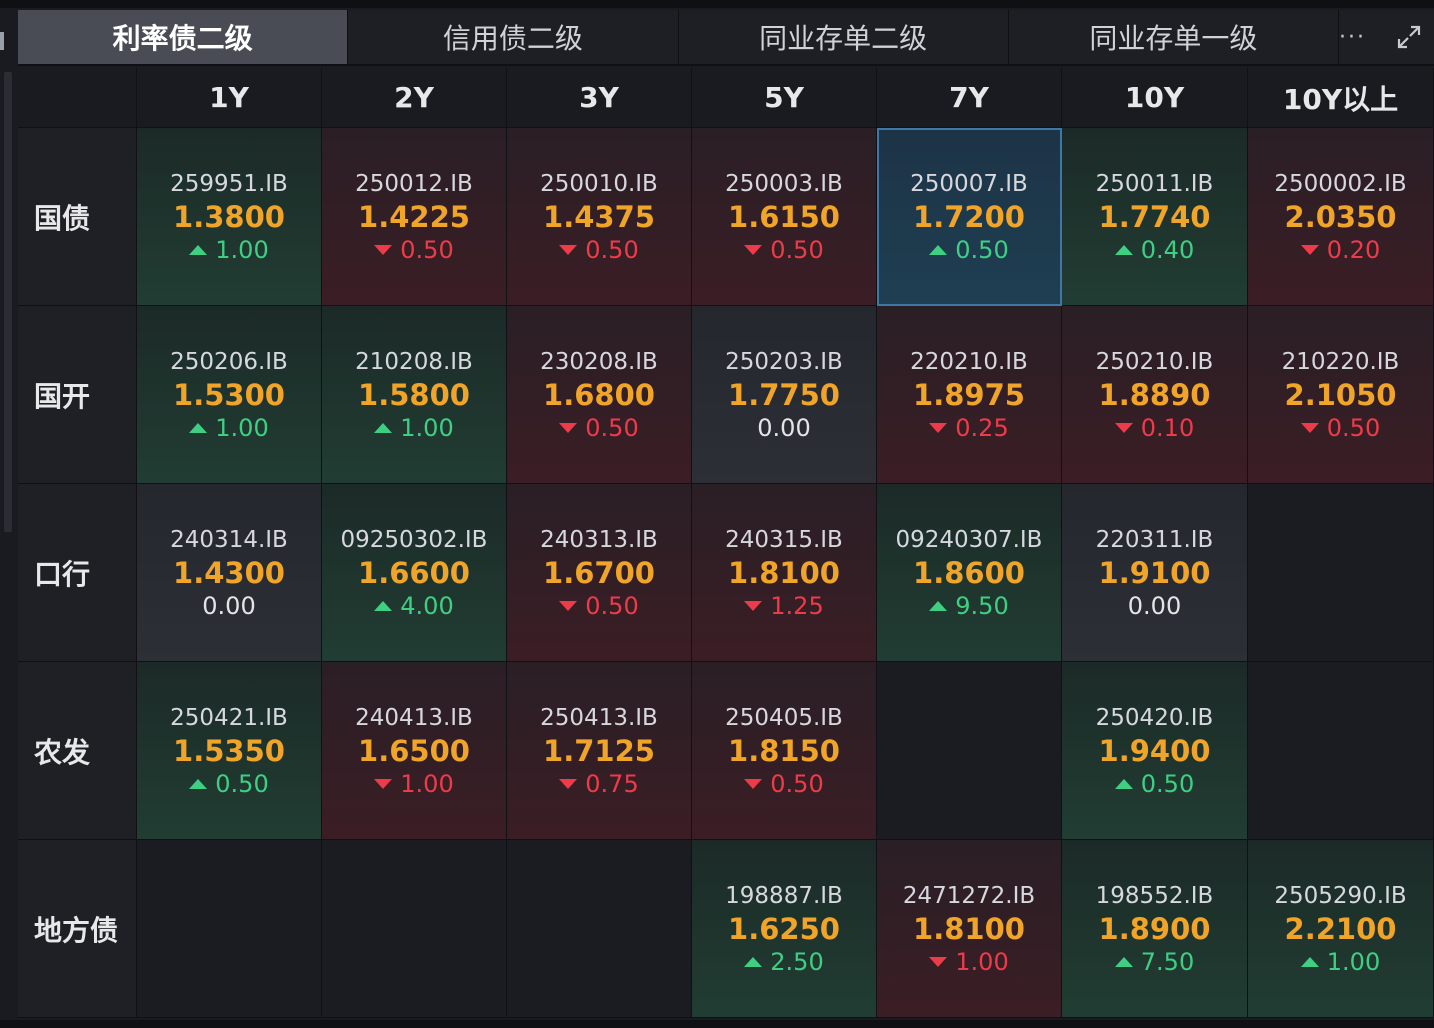  I want to click on yield-change-value: 9.50, so click(982, 605).